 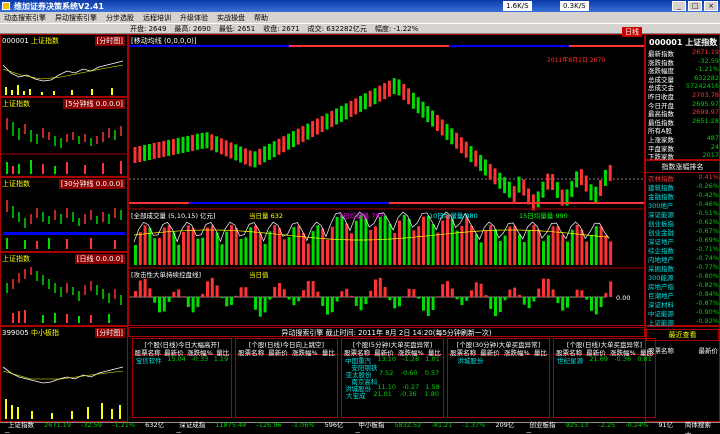 I want to click on menu-dynamic-search: 动态搜索引擎, so click(x=25, y=18).